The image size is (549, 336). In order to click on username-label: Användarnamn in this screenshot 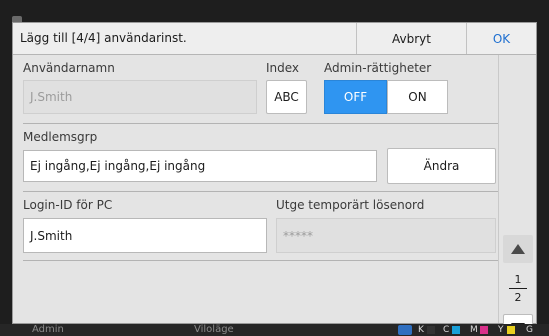, I will do `click(69, 68)`.